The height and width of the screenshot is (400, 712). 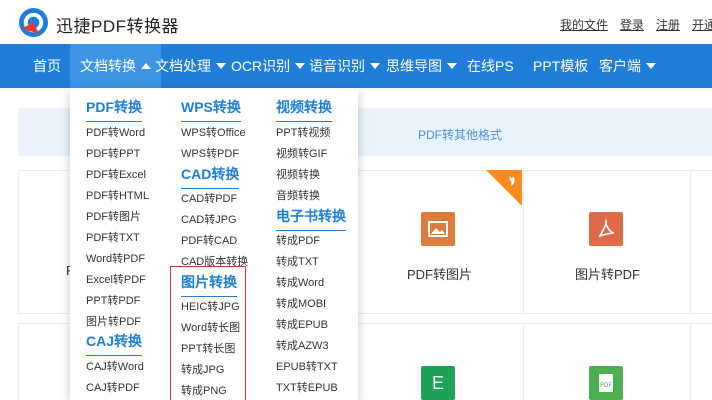 What do you see at coordinates (115, 258) in the screenshot?
I see `dd-item-word-to-pdf: Word转PDF` at bounding box center [115, 258].